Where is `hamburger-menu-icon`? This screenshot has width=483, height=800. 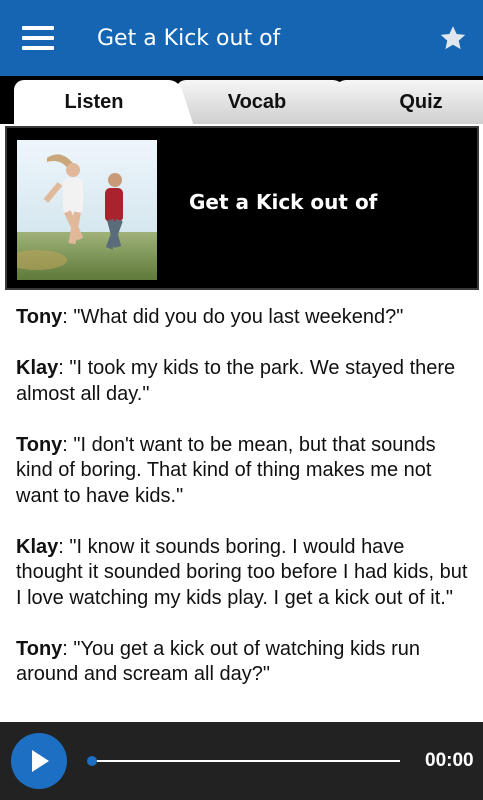 hamburger-menu-icon is located at coordinates (38, 38).